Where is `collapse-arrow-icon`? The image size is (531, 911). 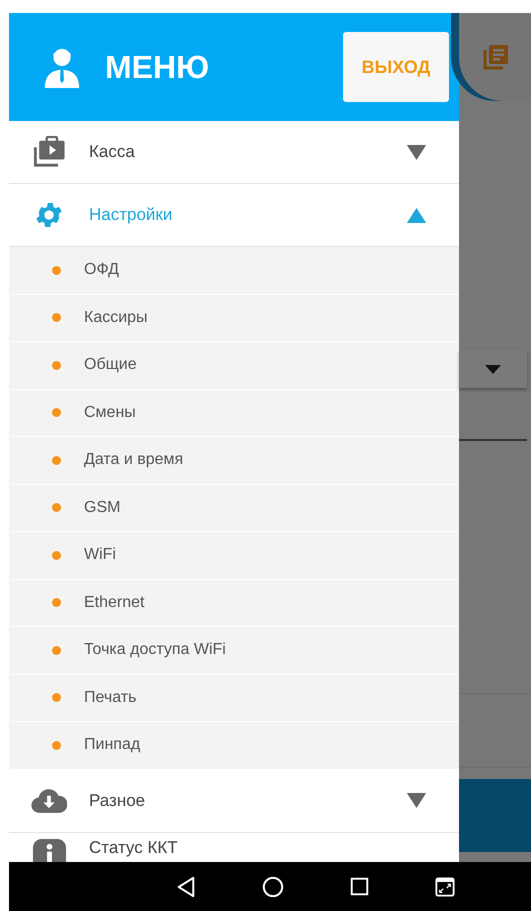 collapse-arrow-icon is located at coordinates (416, 215).